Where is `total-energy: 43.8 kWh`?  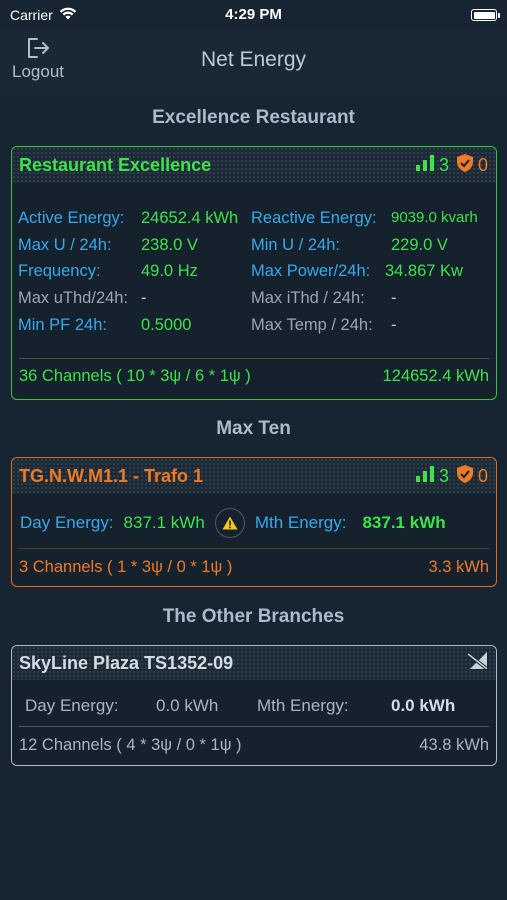 total-energy: 43.8 kWh is located at coordinates (454, 745).